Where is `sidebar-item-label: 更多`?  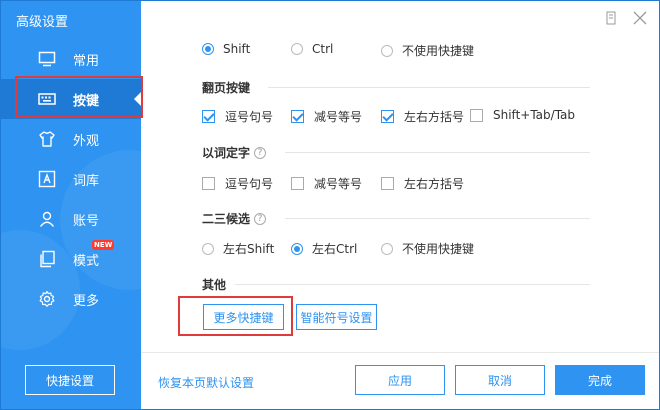
sidebar-item-label: 更多 is located at coordinates (86, 301).